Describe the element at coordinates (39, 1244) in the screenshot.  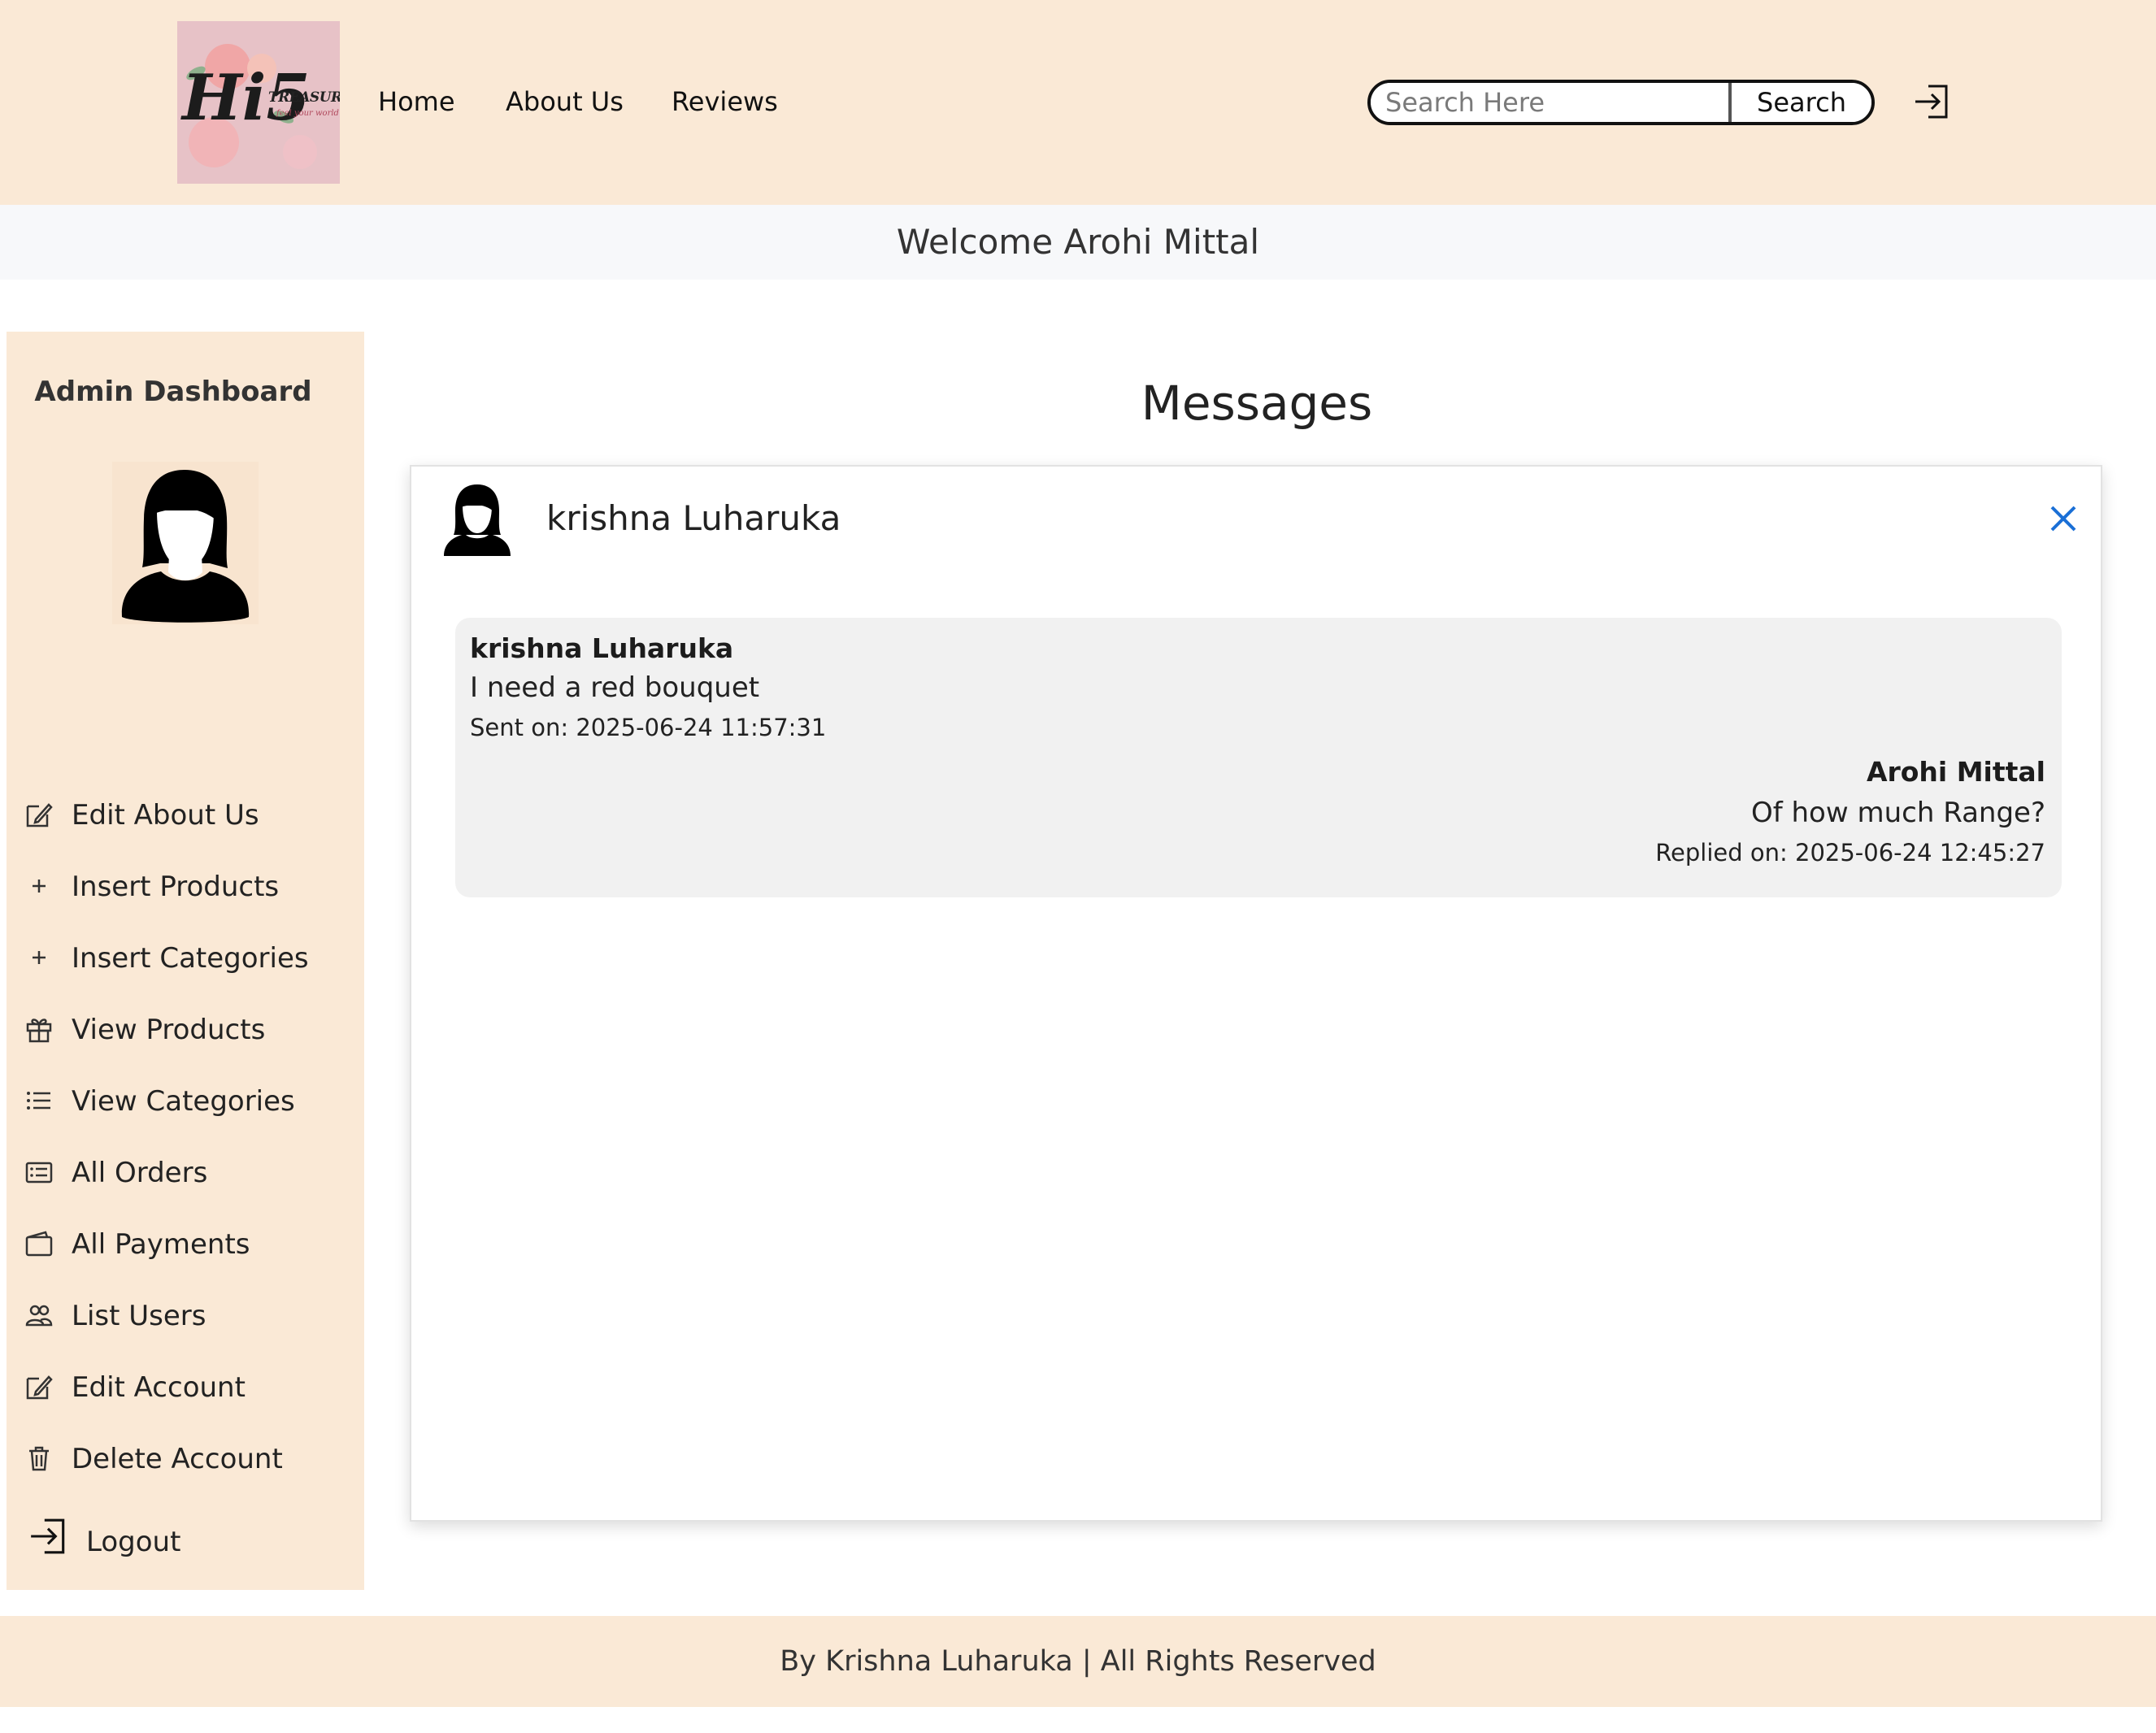
I see `wallet-icon` at that location.